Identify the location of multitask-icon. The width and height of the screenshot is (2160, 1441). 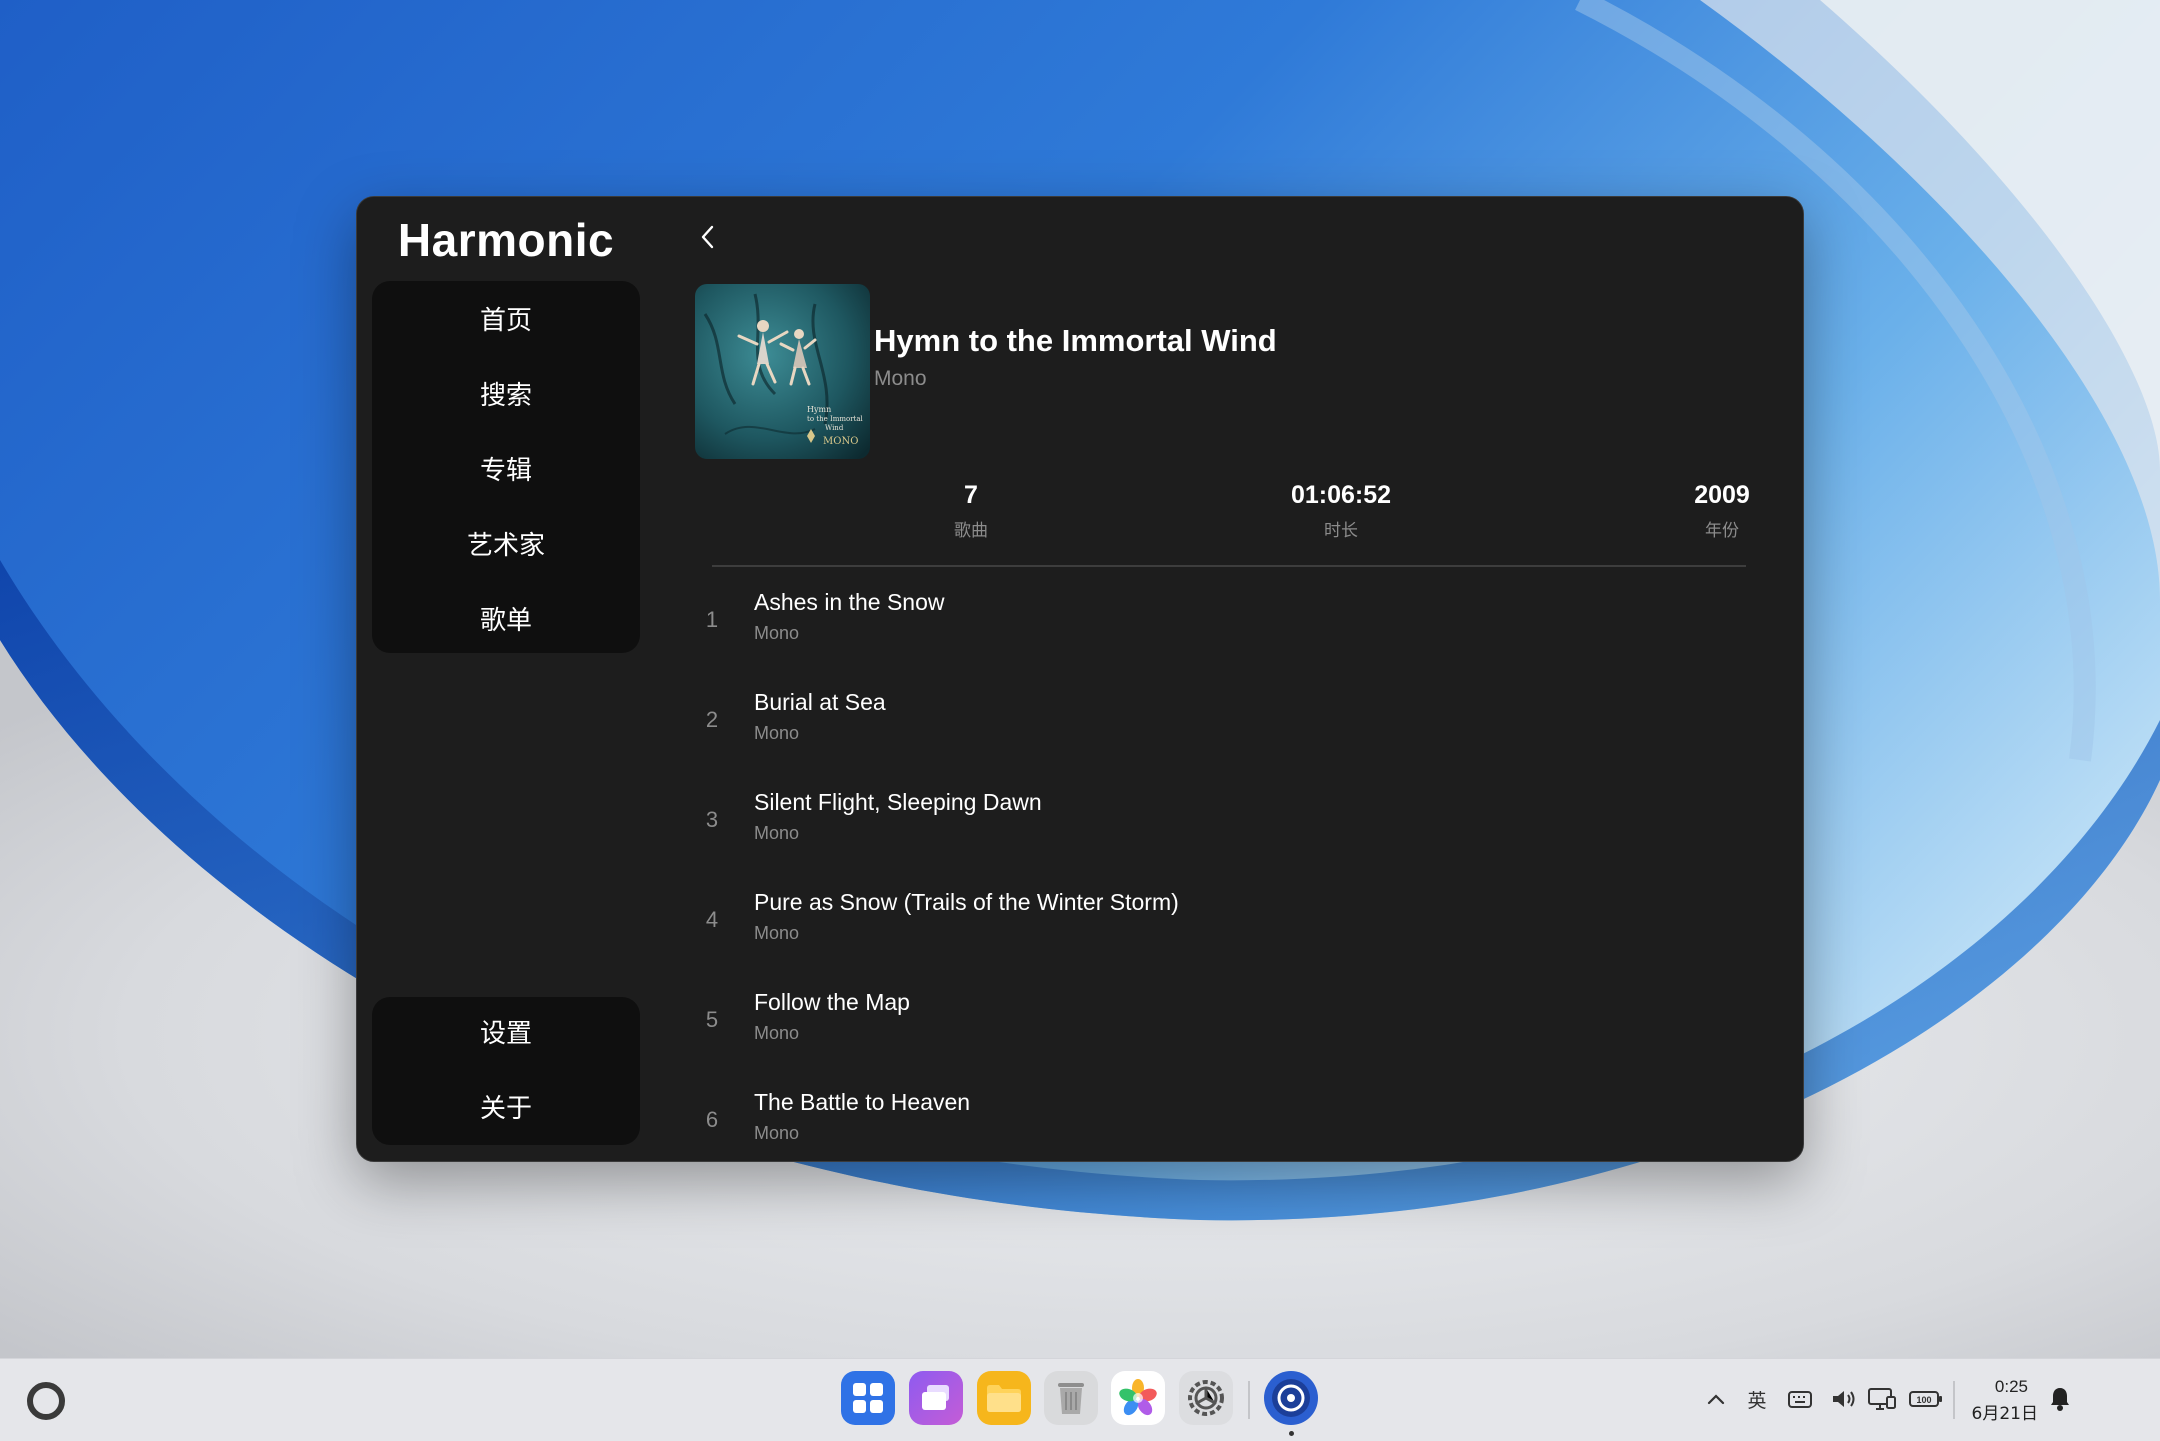
(935, 1397).